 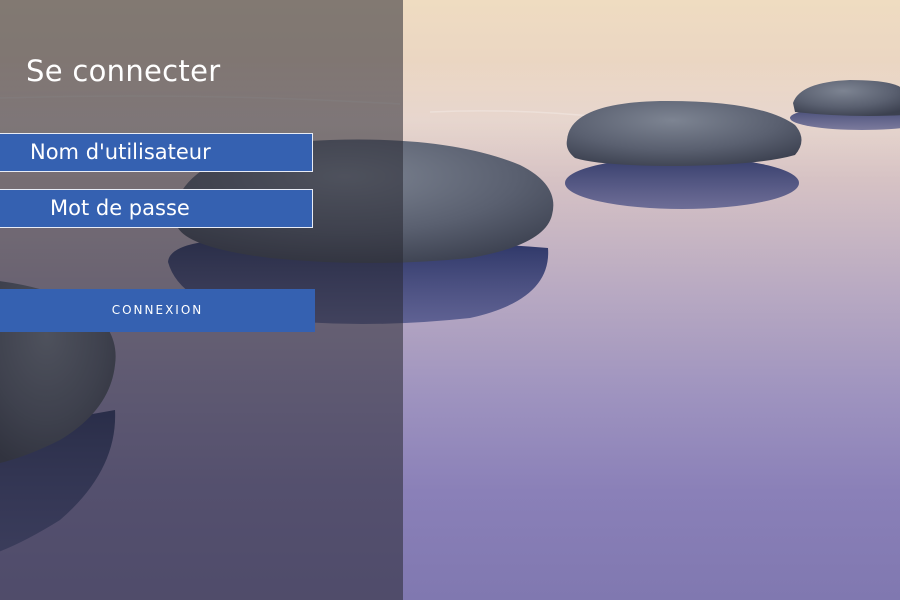 What do you see at coordinates (120, 208) in the screenshot?
I see `password-placeholder: Mot de passe` at bounding box center [120, 208].